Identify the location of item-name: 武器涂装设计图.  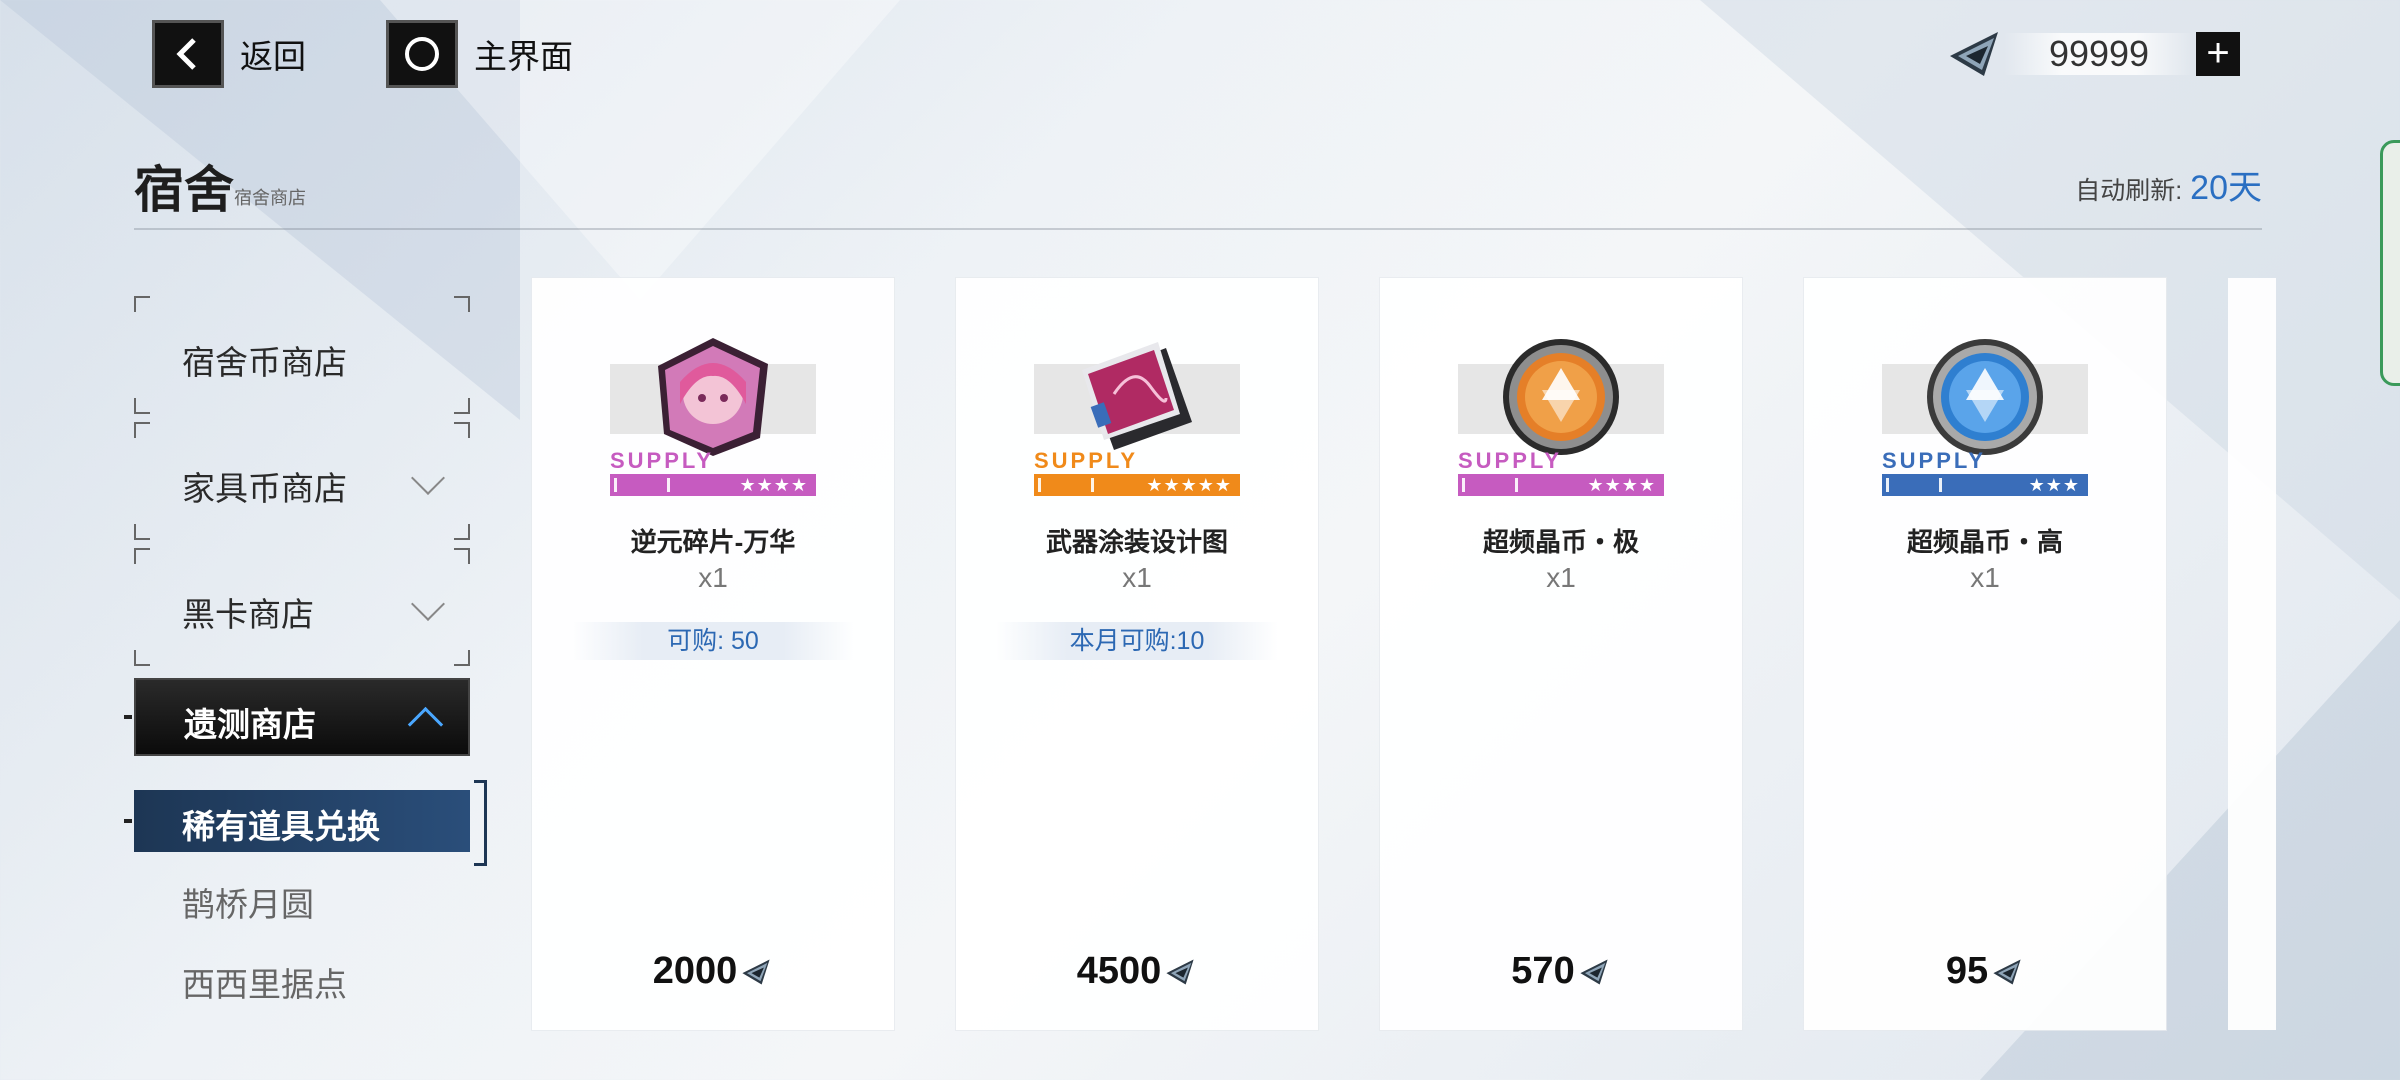
(1136, 542).